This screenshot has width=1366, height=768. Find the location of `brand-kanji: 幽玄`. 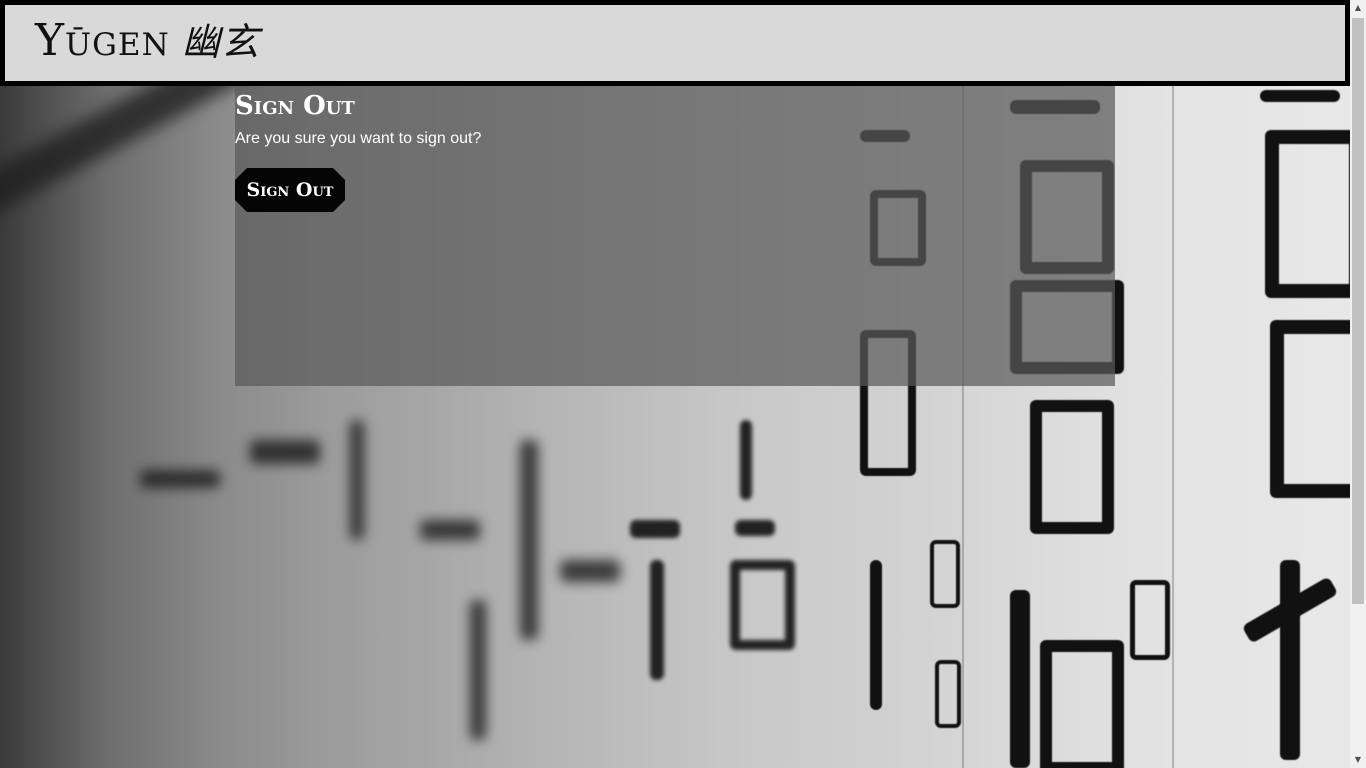

brand-kanji: 幽玄 is located at coordinates (220, 42).